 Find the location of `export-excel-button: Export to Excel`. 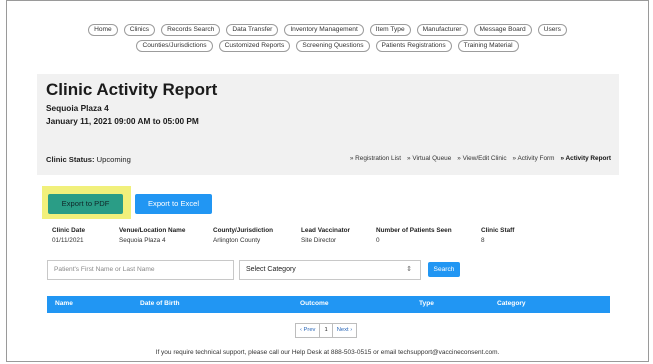

export-excel-button: Export to Excel is located at coordinates (173, 204).